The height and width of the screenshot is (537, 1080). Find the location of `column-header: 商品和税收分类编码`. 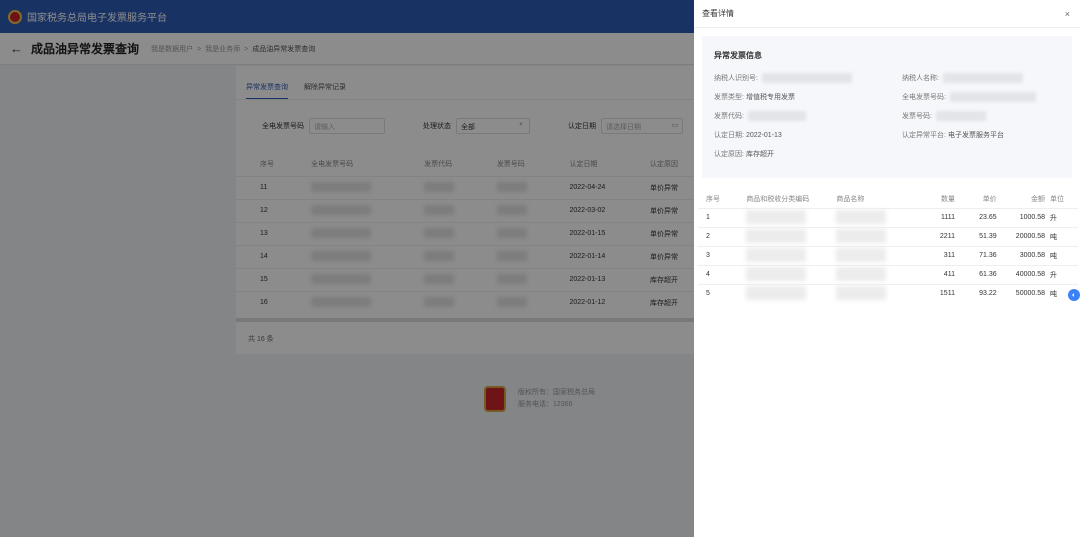

column-header: 商品和税收分类编码 is located at coordinates (778, 199).